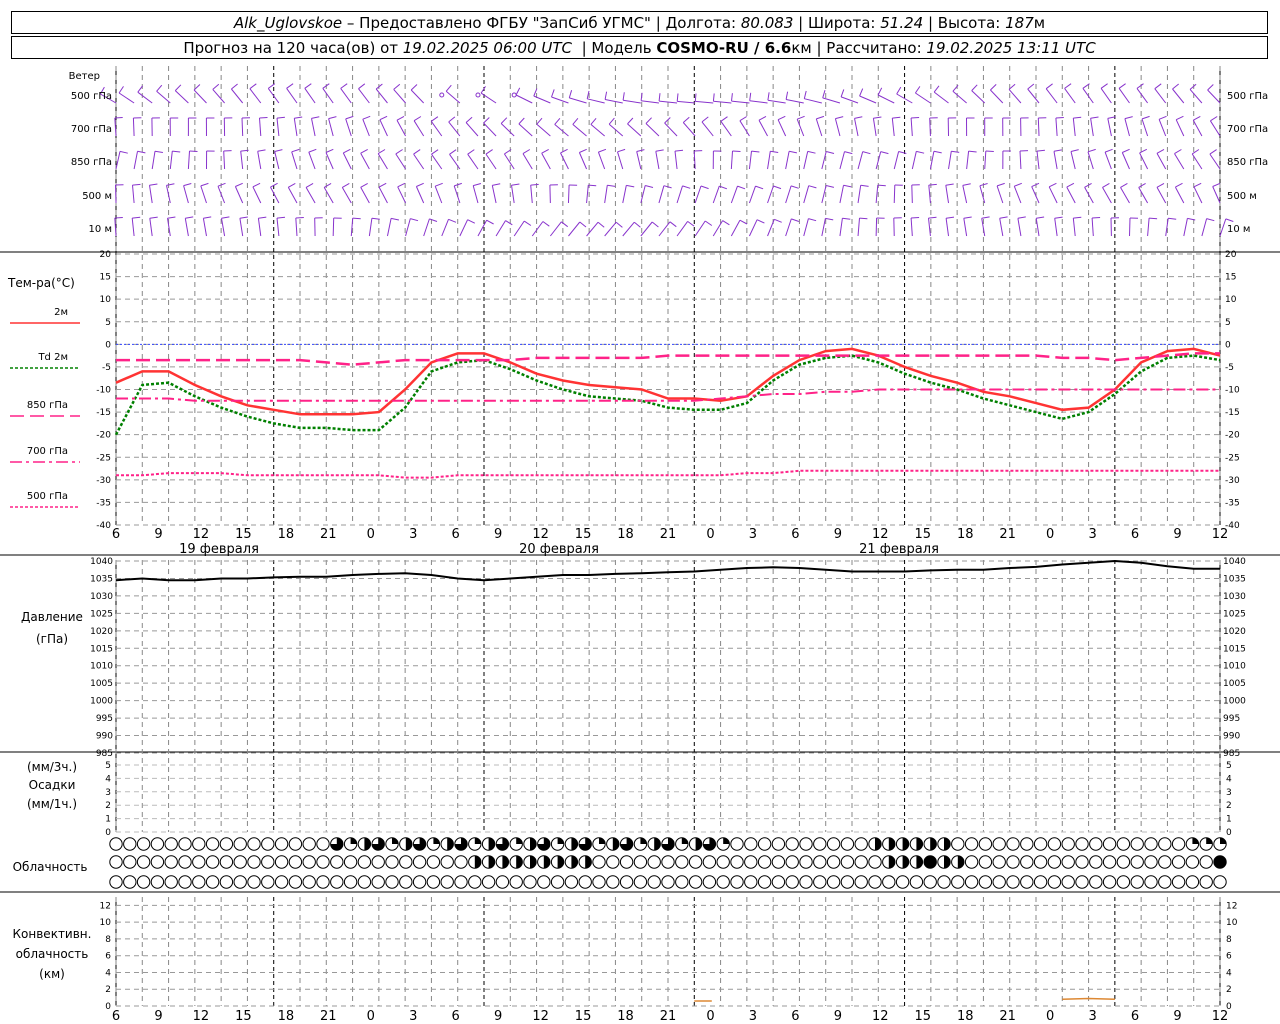  Describe the element at coordinates (219, 549) in the screenshot. I see `date-label: 19 февраля` at that location.